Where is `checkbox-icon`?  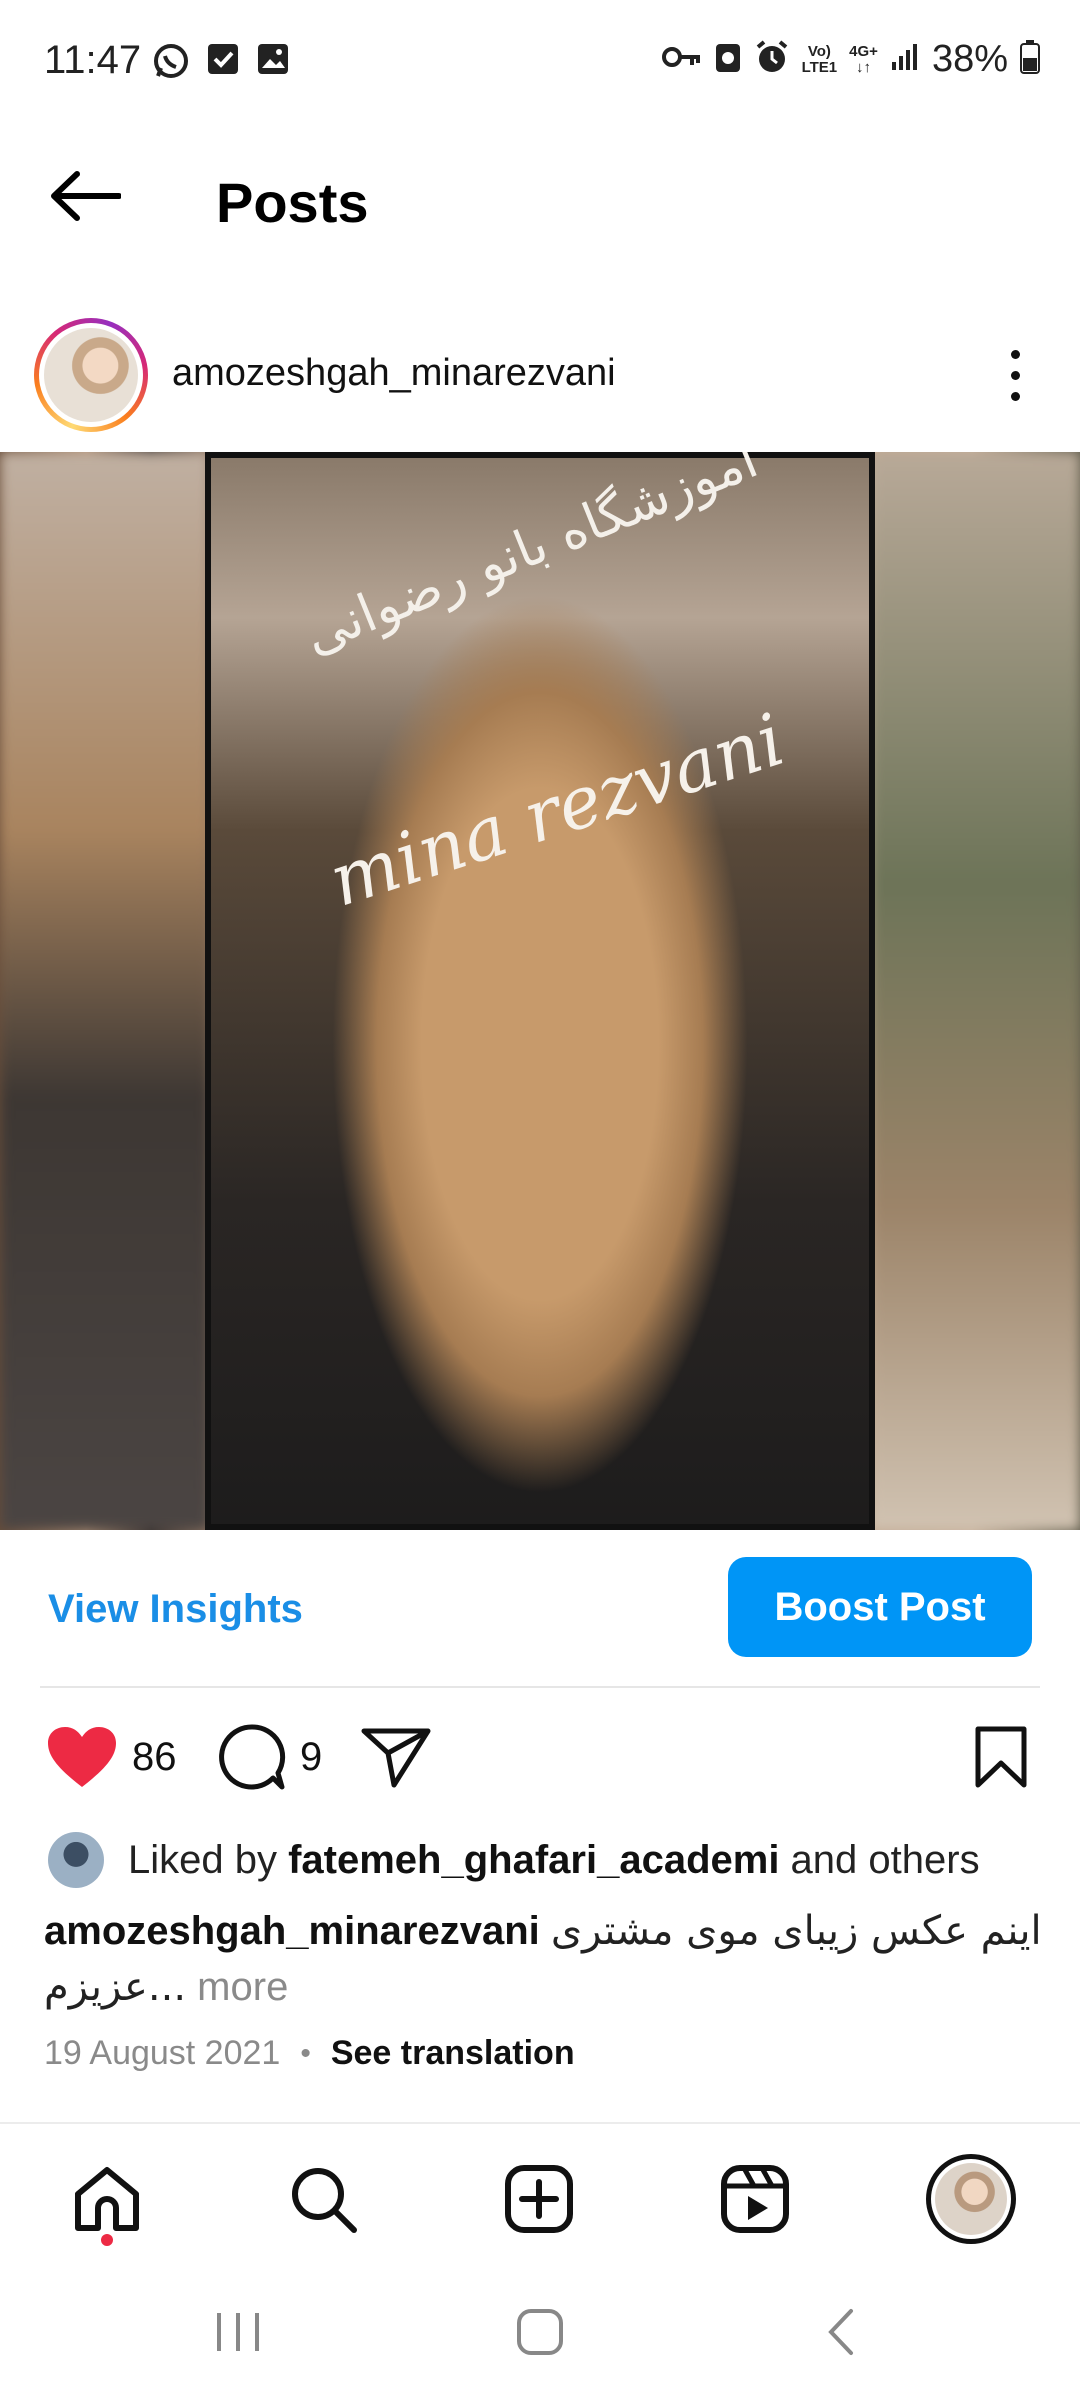
checkbox-icon is located at coordinates (223, 63).